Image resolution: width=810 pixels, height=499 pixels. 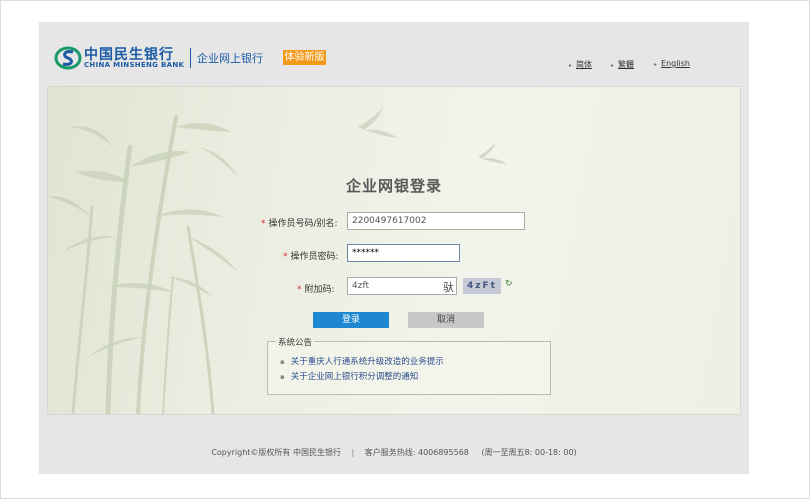 What do you see at coordinates (580, 64) in the screenshot?
I see `lang-simplified-link: 简体` at bounding box center [580, 64].